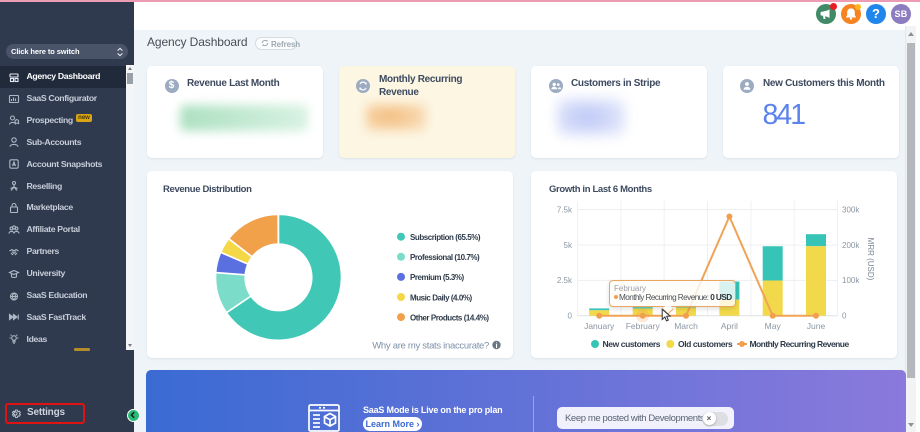 The image size is (920, 432). Describe the element at coordinates (632, 344) in the screenshot. I see `svg-text: New customers` at that location.